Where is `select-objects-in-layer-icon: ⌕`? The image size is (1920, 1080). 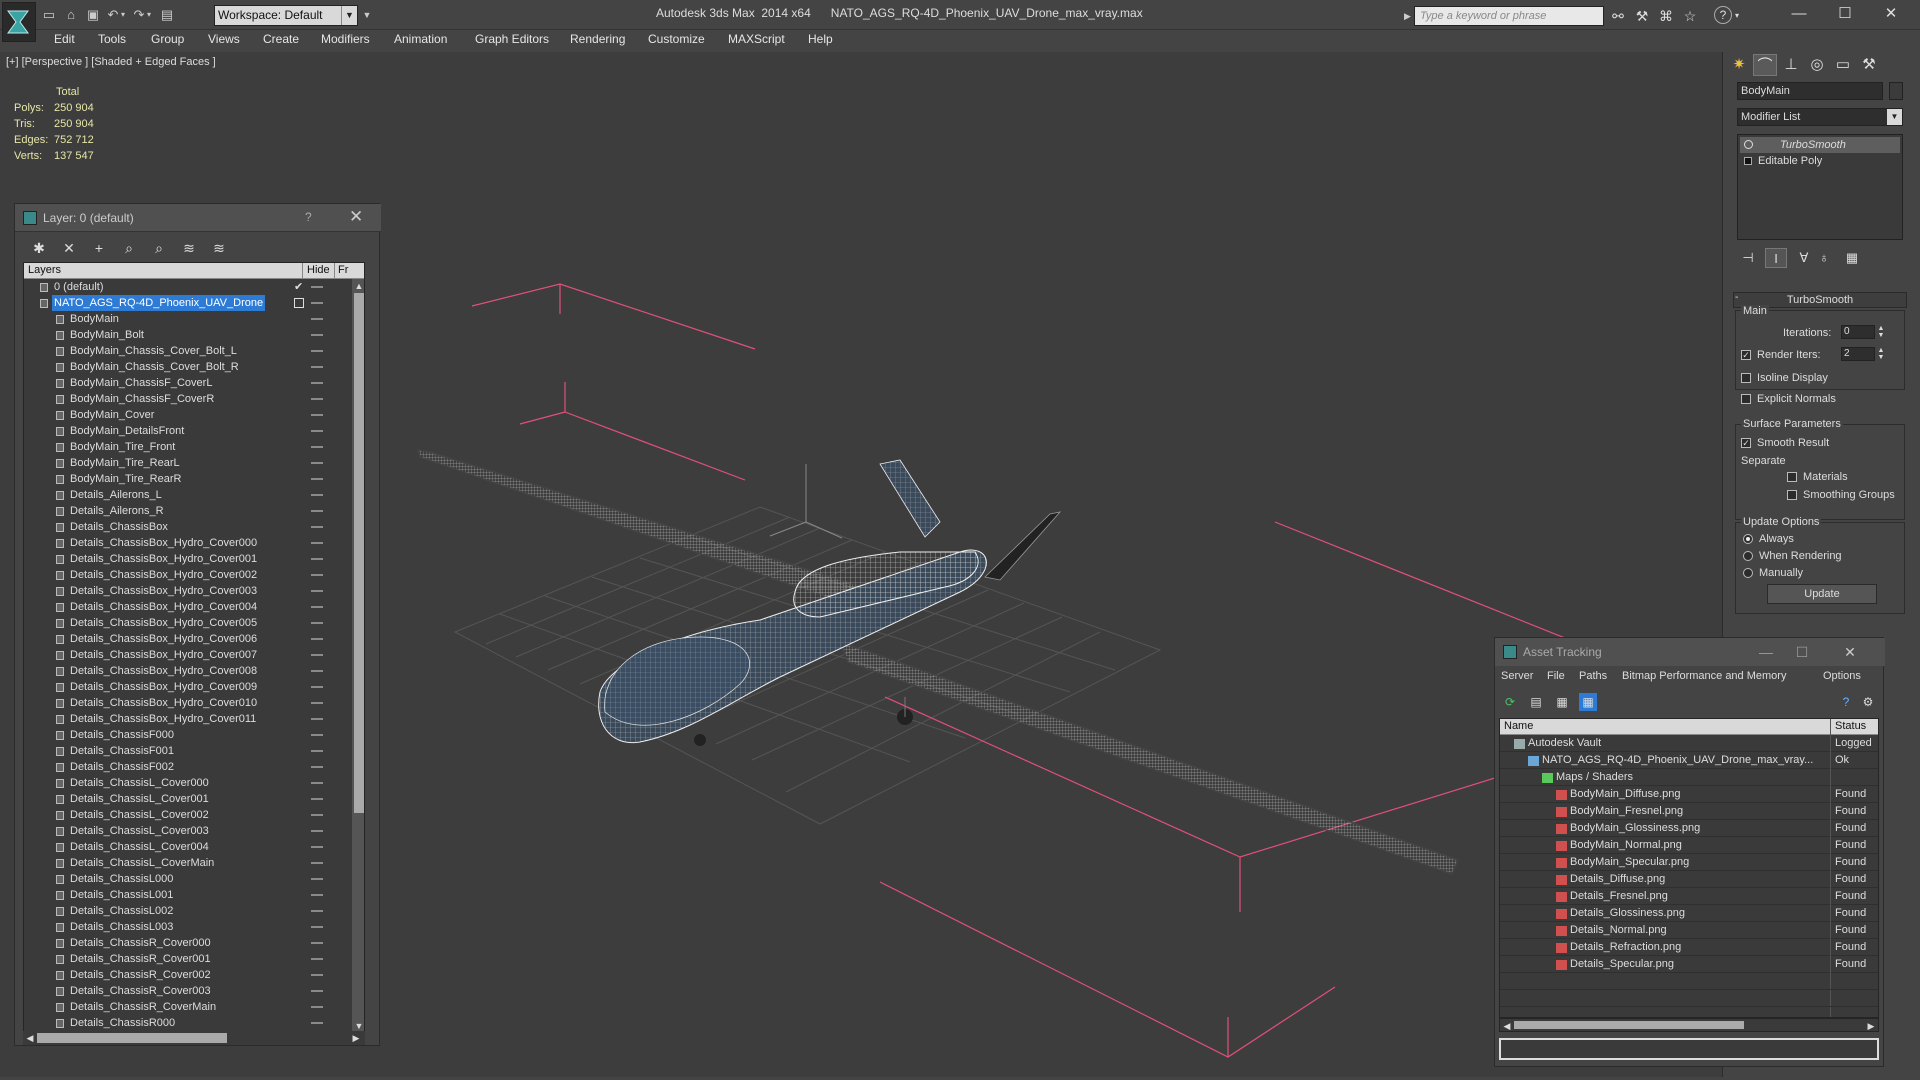 select-objects-in-layer-icon: ⌕ is located at coordinates (129, 248).